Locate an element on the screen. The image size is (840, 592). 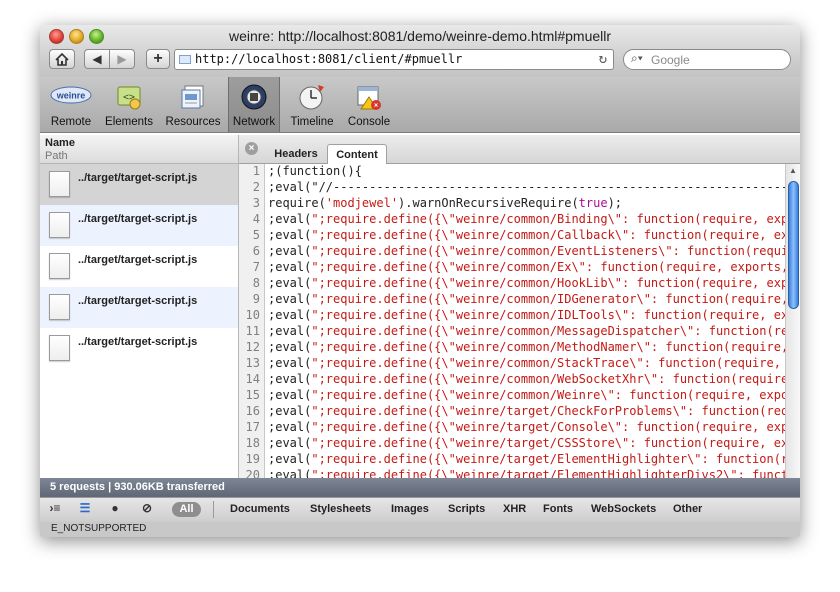
line-number: 16 is located at coordinates (252, 411).